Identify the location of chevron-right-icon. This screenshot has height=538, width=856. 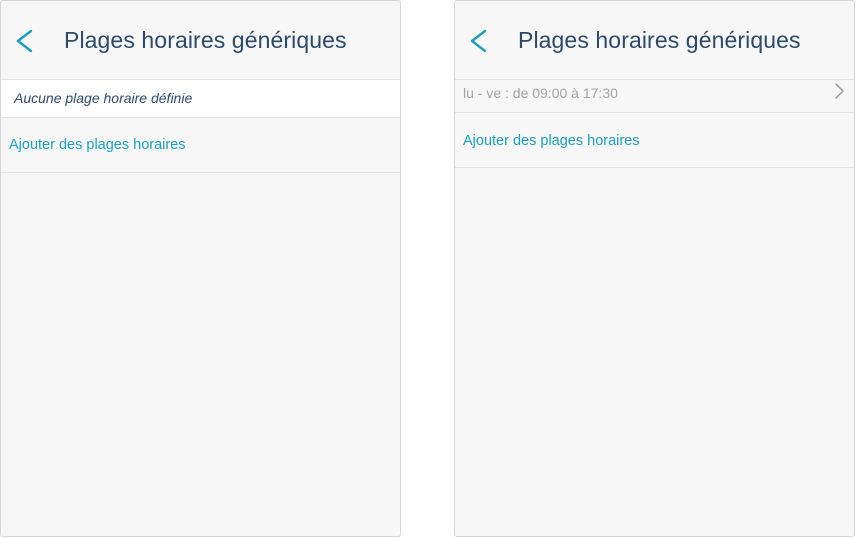
(839, 92).